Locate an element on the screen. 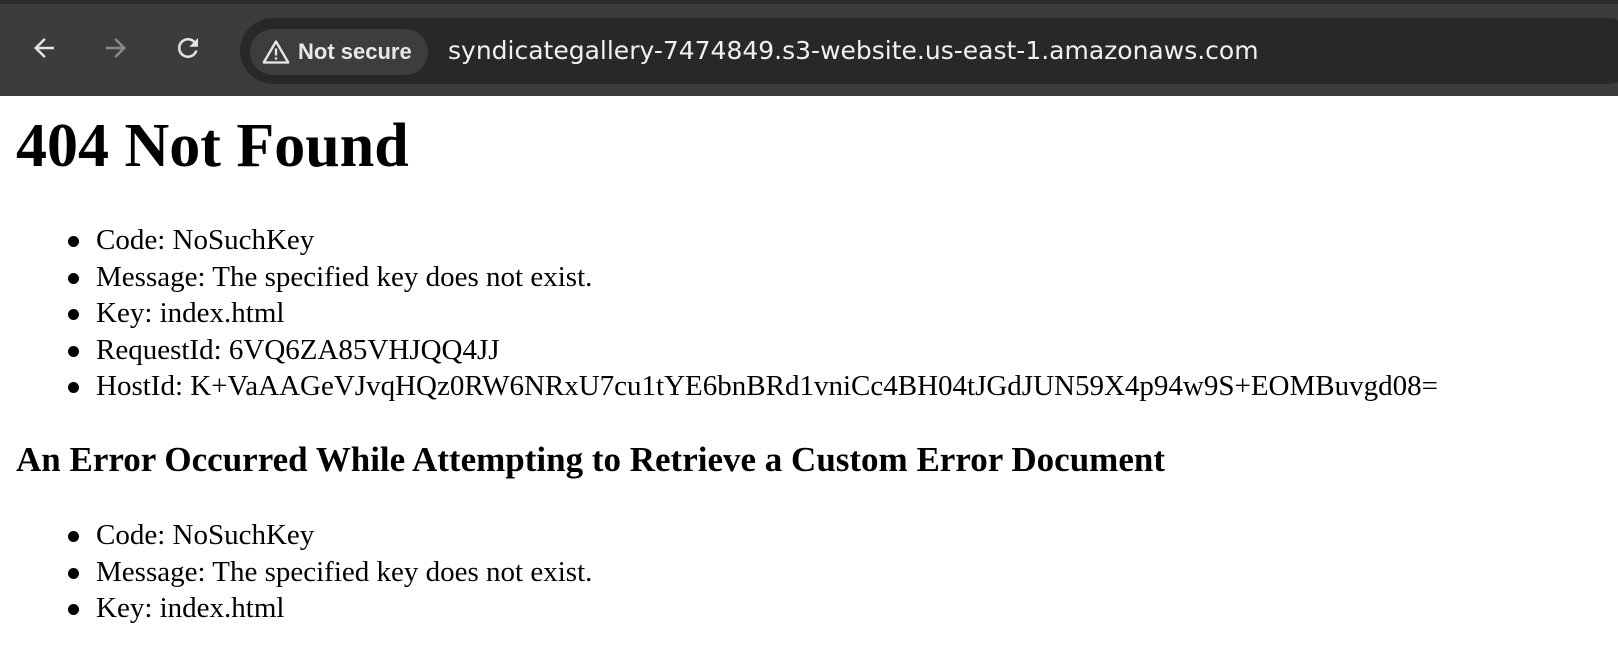 Image resolution: width=1618 pixels, height=664 pixels. back-button is located at coordinates (44, 48).